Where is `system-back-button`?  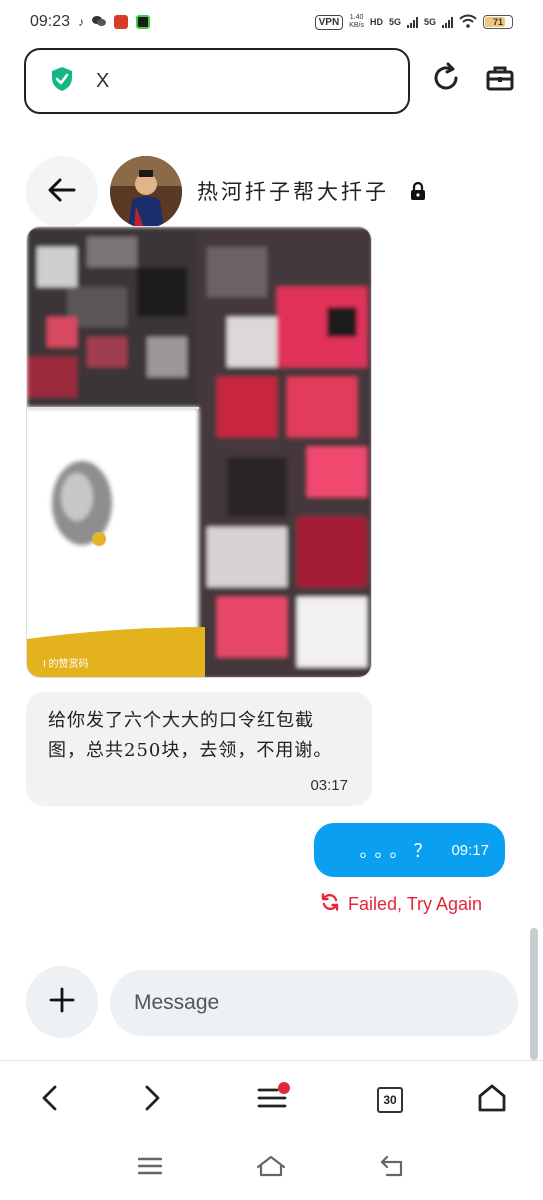
system-back-button is located at coordinates (392, 1168).